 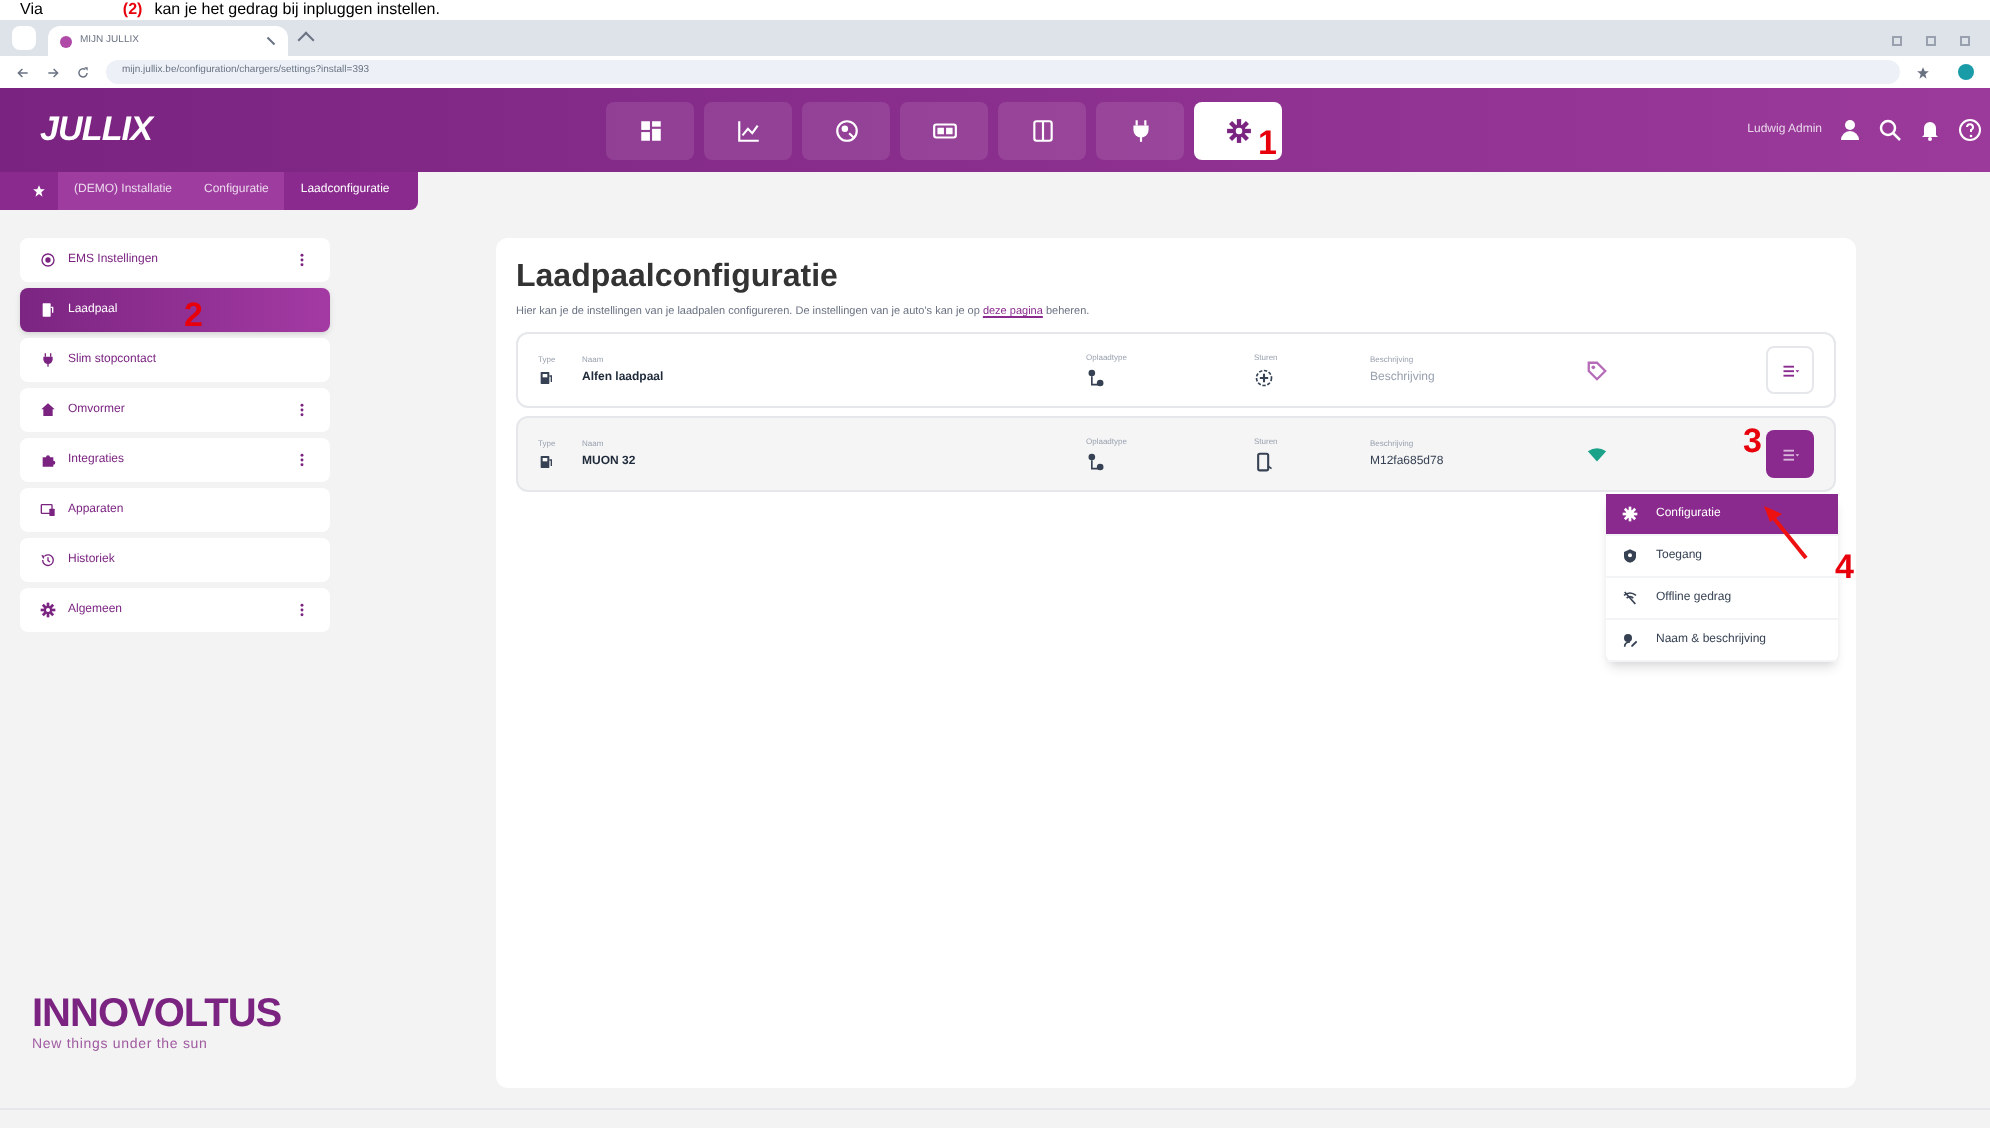 I want to click on caption-text: kan je het gedrag bij inpluggen instellen., so click(x=297, y=10).